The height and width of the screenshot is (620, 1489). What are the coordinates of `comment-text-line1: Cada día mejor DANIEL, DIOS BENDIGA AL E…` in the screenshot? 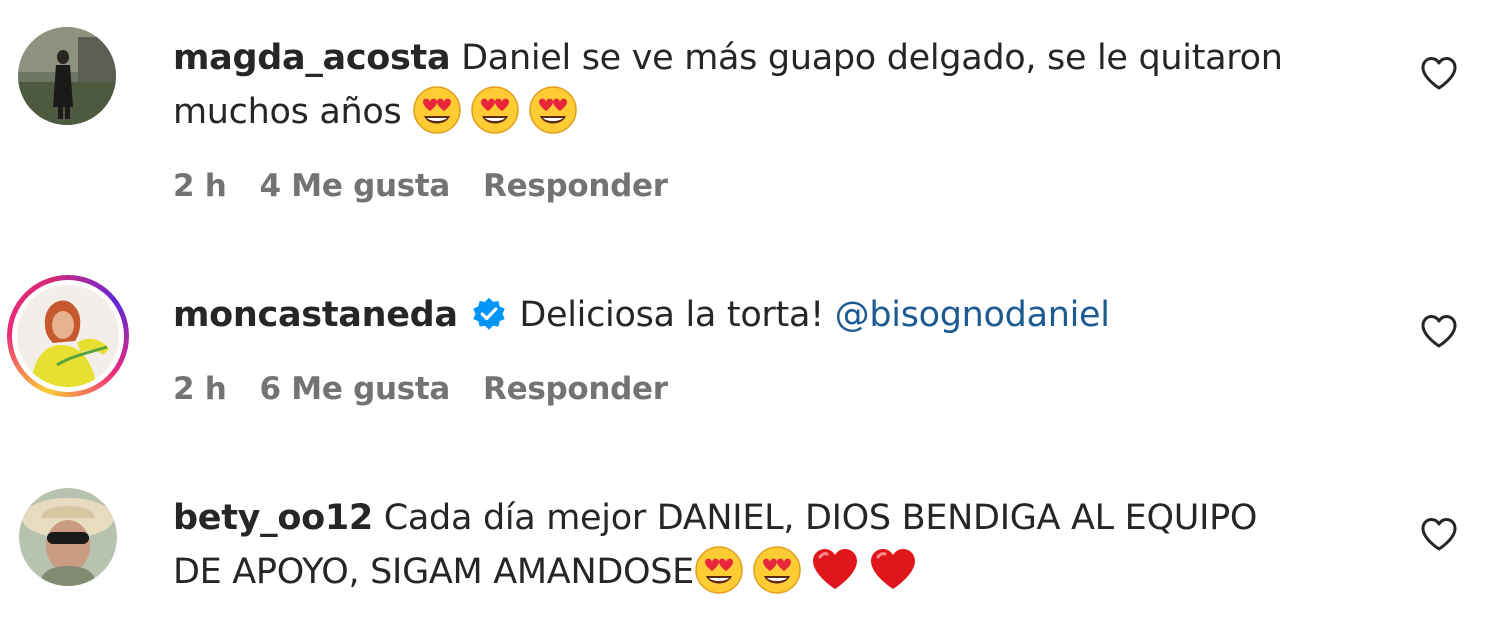 It's located at (820, 518).